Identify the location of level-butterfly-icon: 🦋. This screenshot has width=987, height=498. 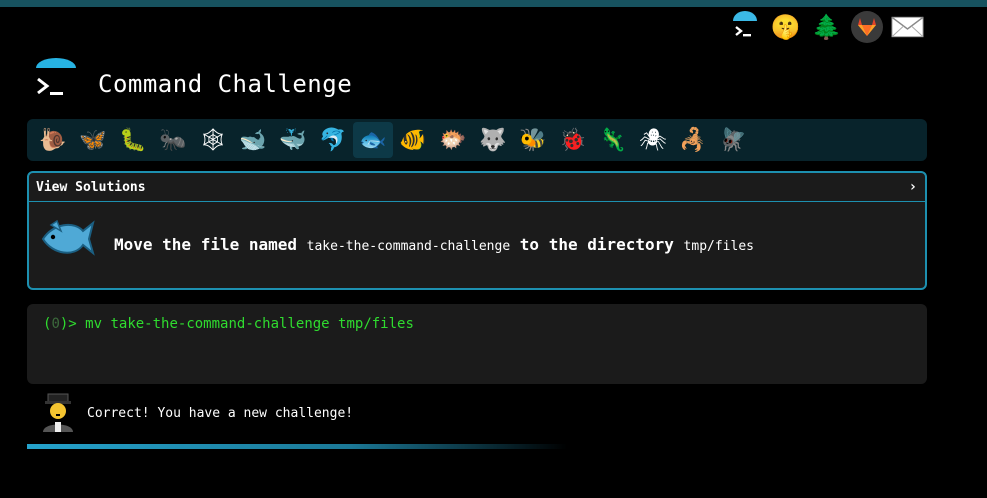
(93, 140).